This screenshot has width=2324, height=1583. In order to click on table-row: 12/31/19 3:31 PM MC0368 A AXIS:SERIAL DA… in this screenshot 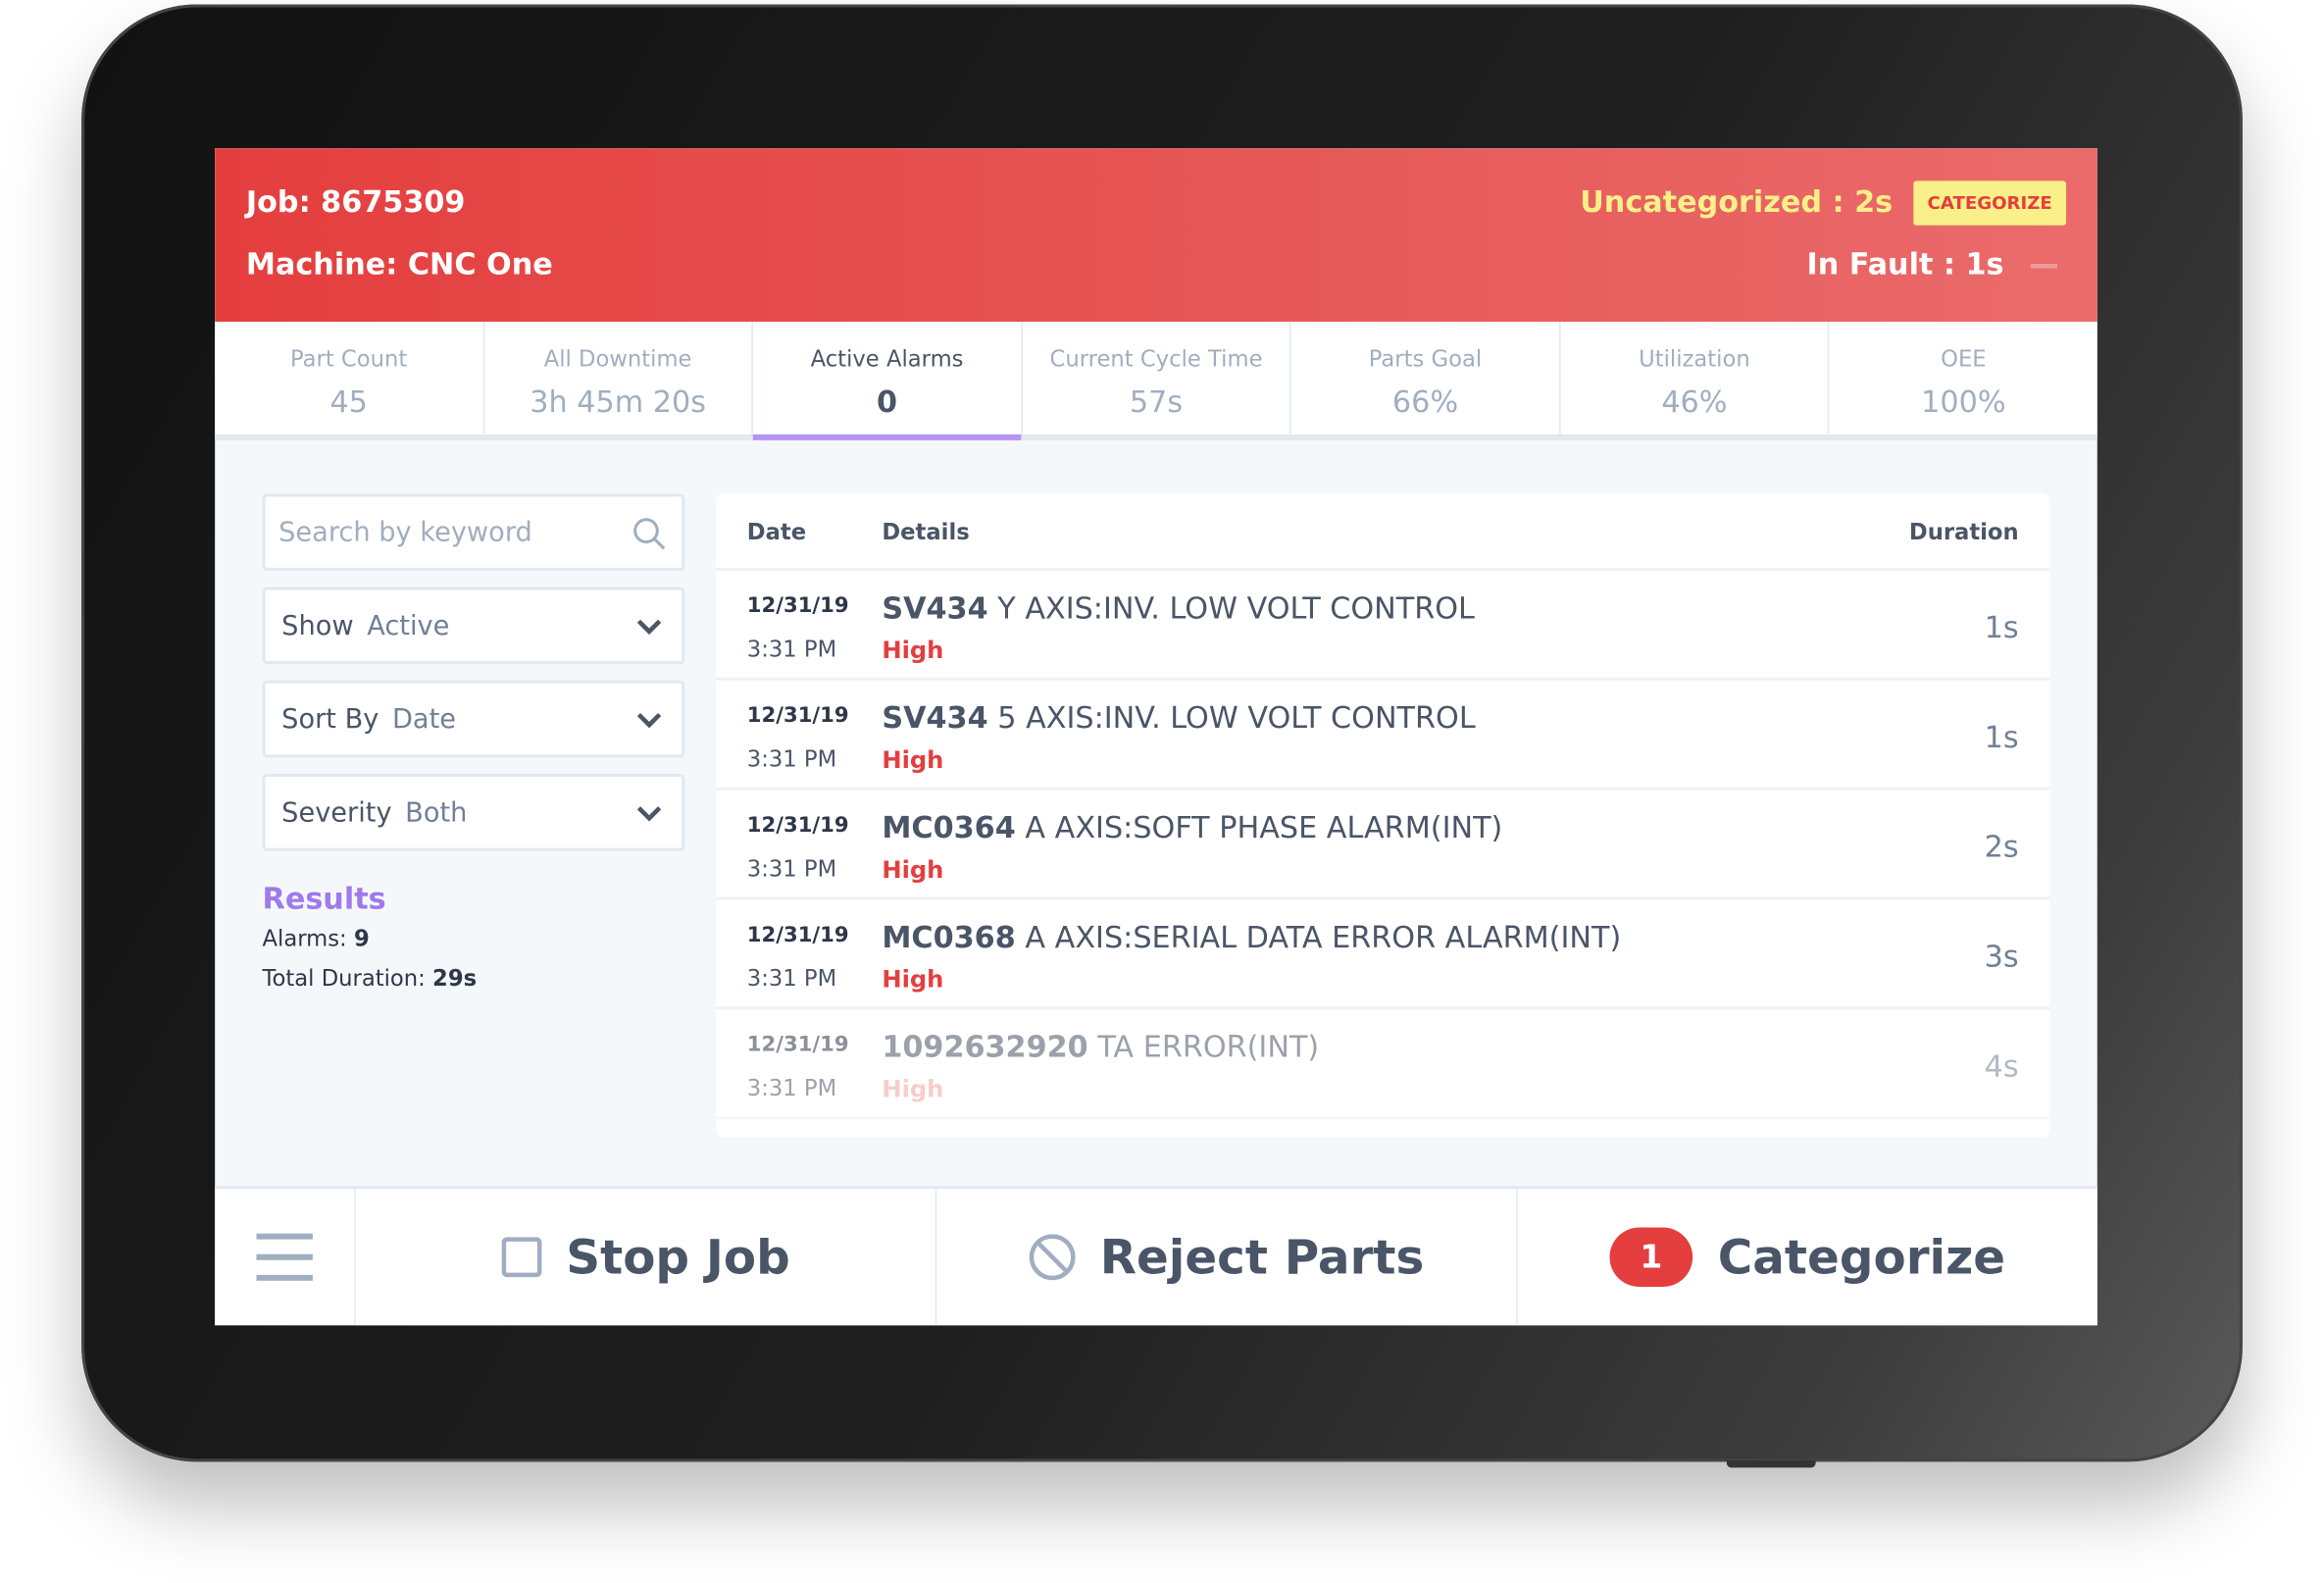, I will do `click(1383, 954)`.